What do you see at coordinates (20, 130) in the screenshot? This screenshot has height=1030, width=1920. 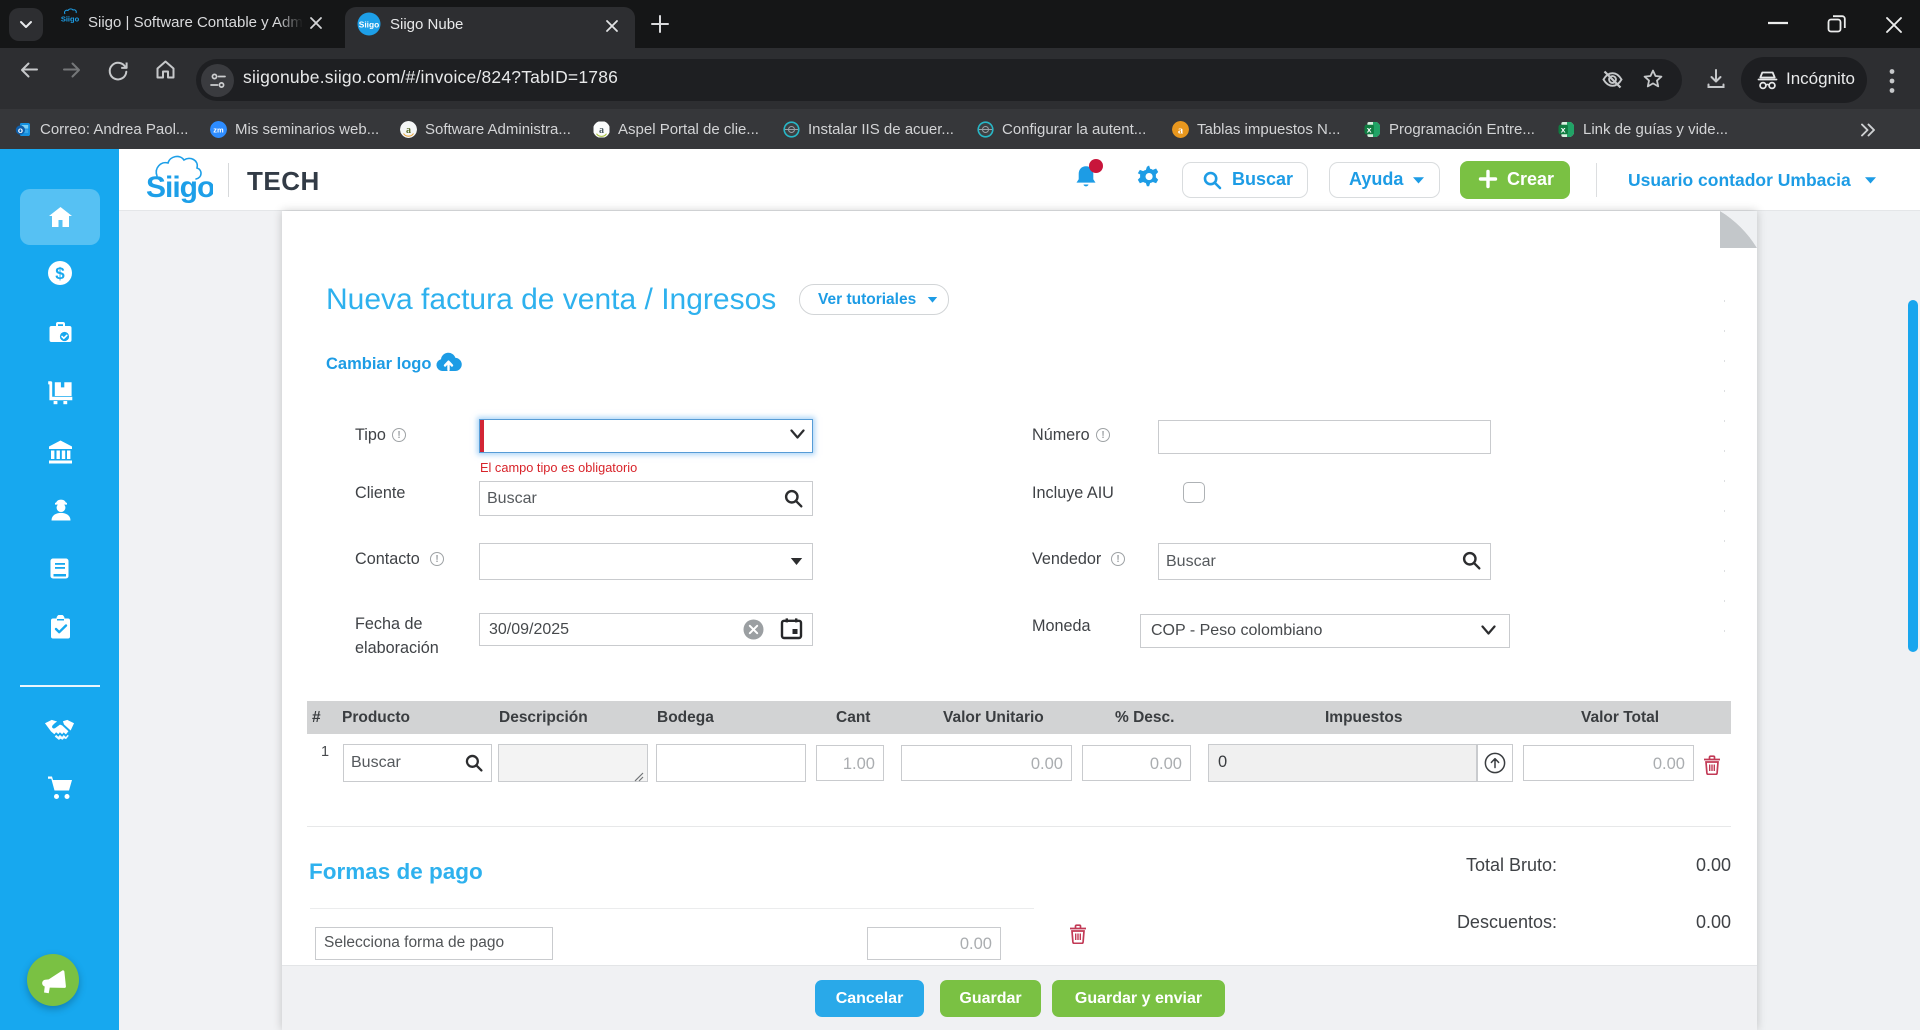 I see `svg-text: o` at bounding box center [20, 130].